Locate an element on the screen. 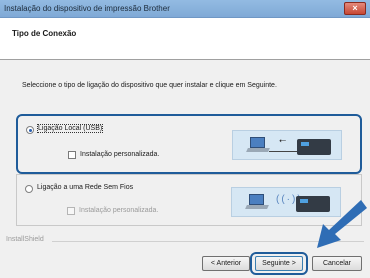 The height and width of the screenshot is (278, 370). wireless-custom-install-label: Instalação personalizada. is located at coordinates (119, 210).